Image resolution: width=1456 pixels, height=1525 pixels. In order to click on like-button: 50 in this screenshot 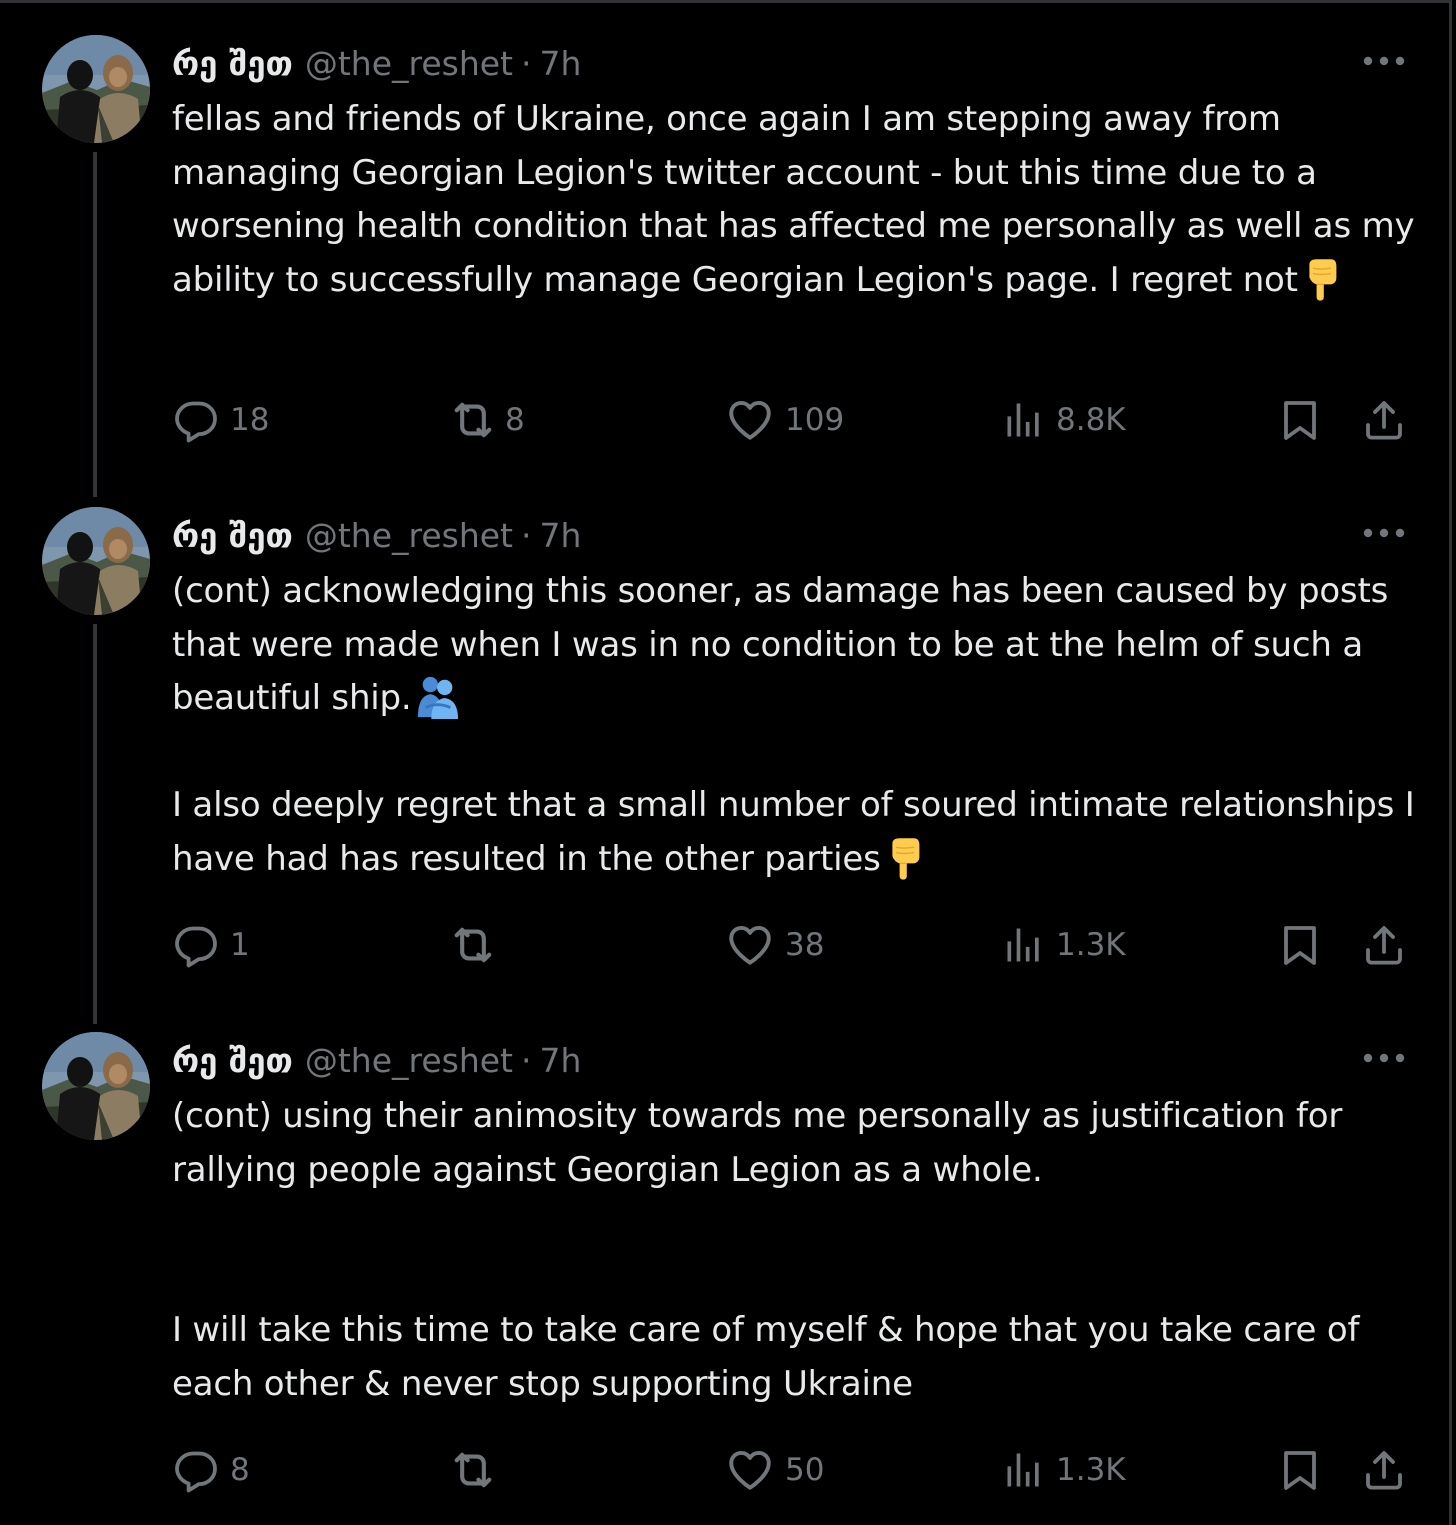, I will do `click(774, 1470)`.